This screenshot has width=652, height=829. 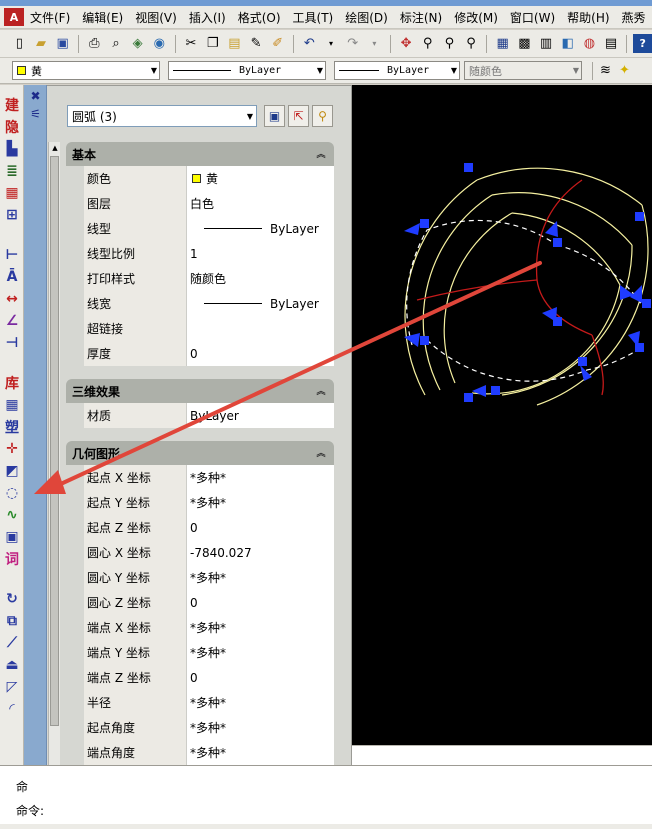 I want to click on fillet-icon: ◜, so click(x=12, y=709).